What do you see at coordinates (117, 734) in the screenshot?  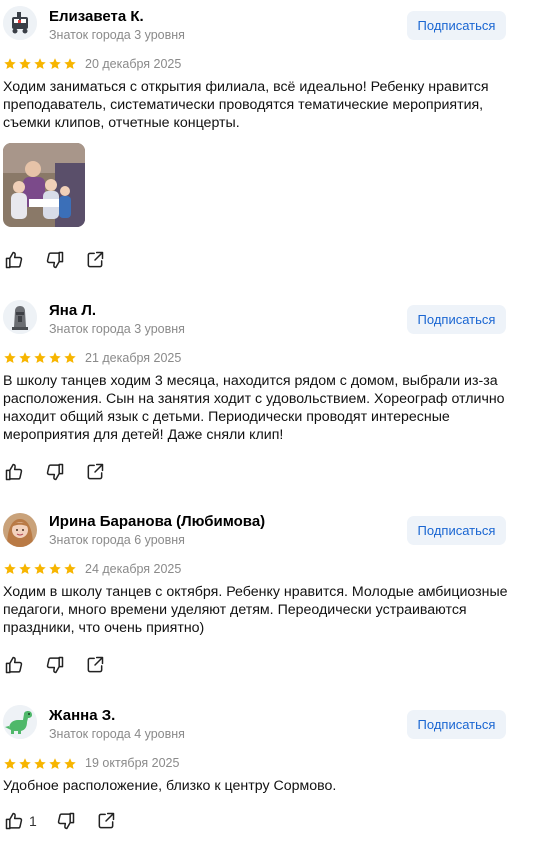 I see `reviewer-level: Знаток города 4 уровня` at bounding box center [117, 734].